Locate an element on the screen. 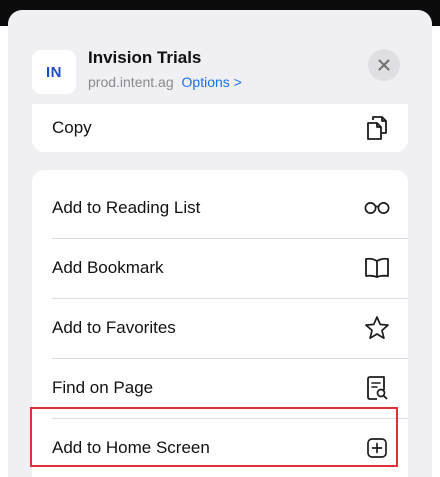 Image resolution: width=440 pixels, height=477 pixels. action-label: Add to Favorites is located at coordinates (114, 327).